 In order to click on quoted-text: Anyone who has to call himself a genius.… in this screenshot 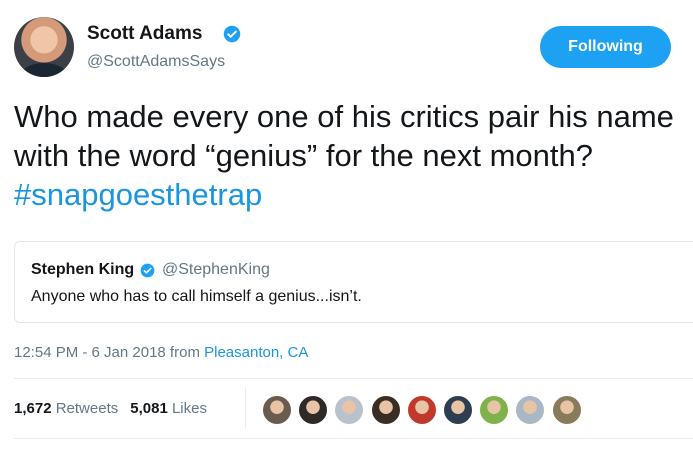, I will do `click(196, 296)`.